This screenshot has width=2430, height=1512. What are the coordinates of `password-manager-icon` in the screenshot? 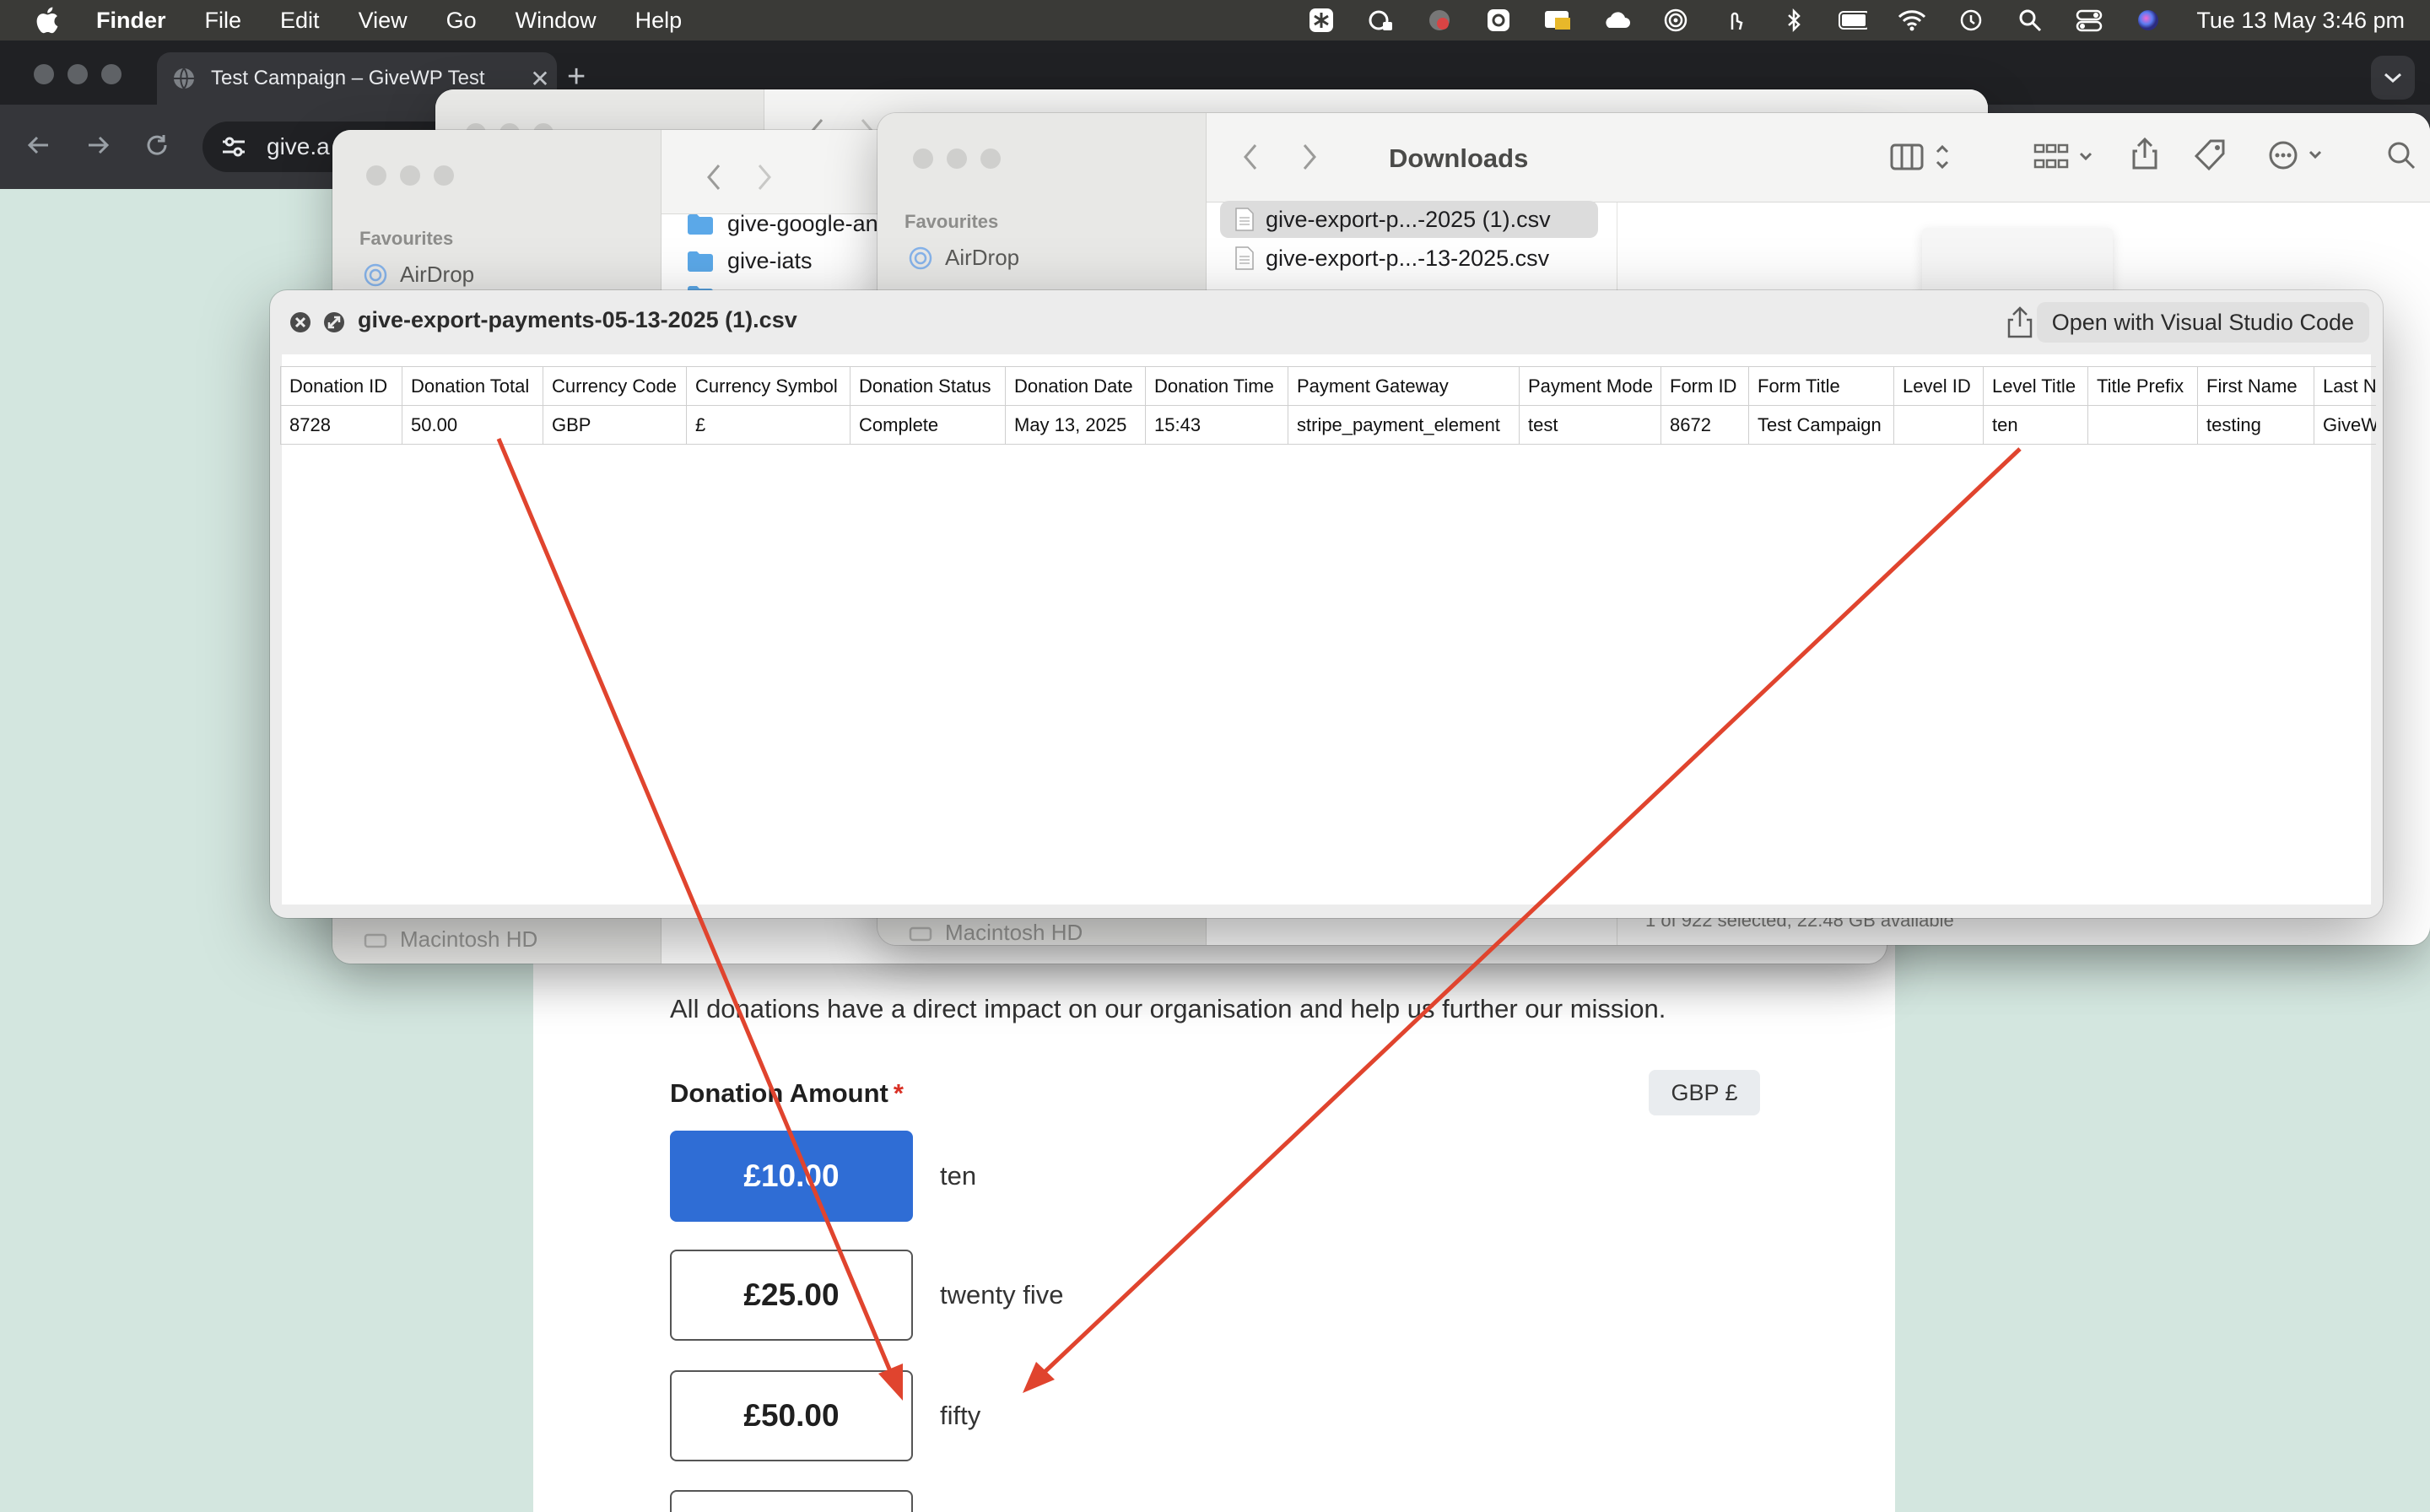 It's located at (1498, 20).